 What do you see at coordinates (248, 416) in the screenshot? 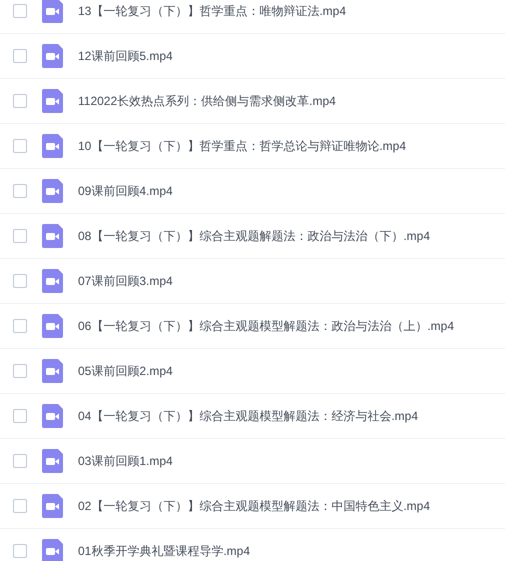
I see `file-name: 04【一轮复习（下）】综合主观题模型解题法：经济与社会.mp4` at bounding box center [248, 416].